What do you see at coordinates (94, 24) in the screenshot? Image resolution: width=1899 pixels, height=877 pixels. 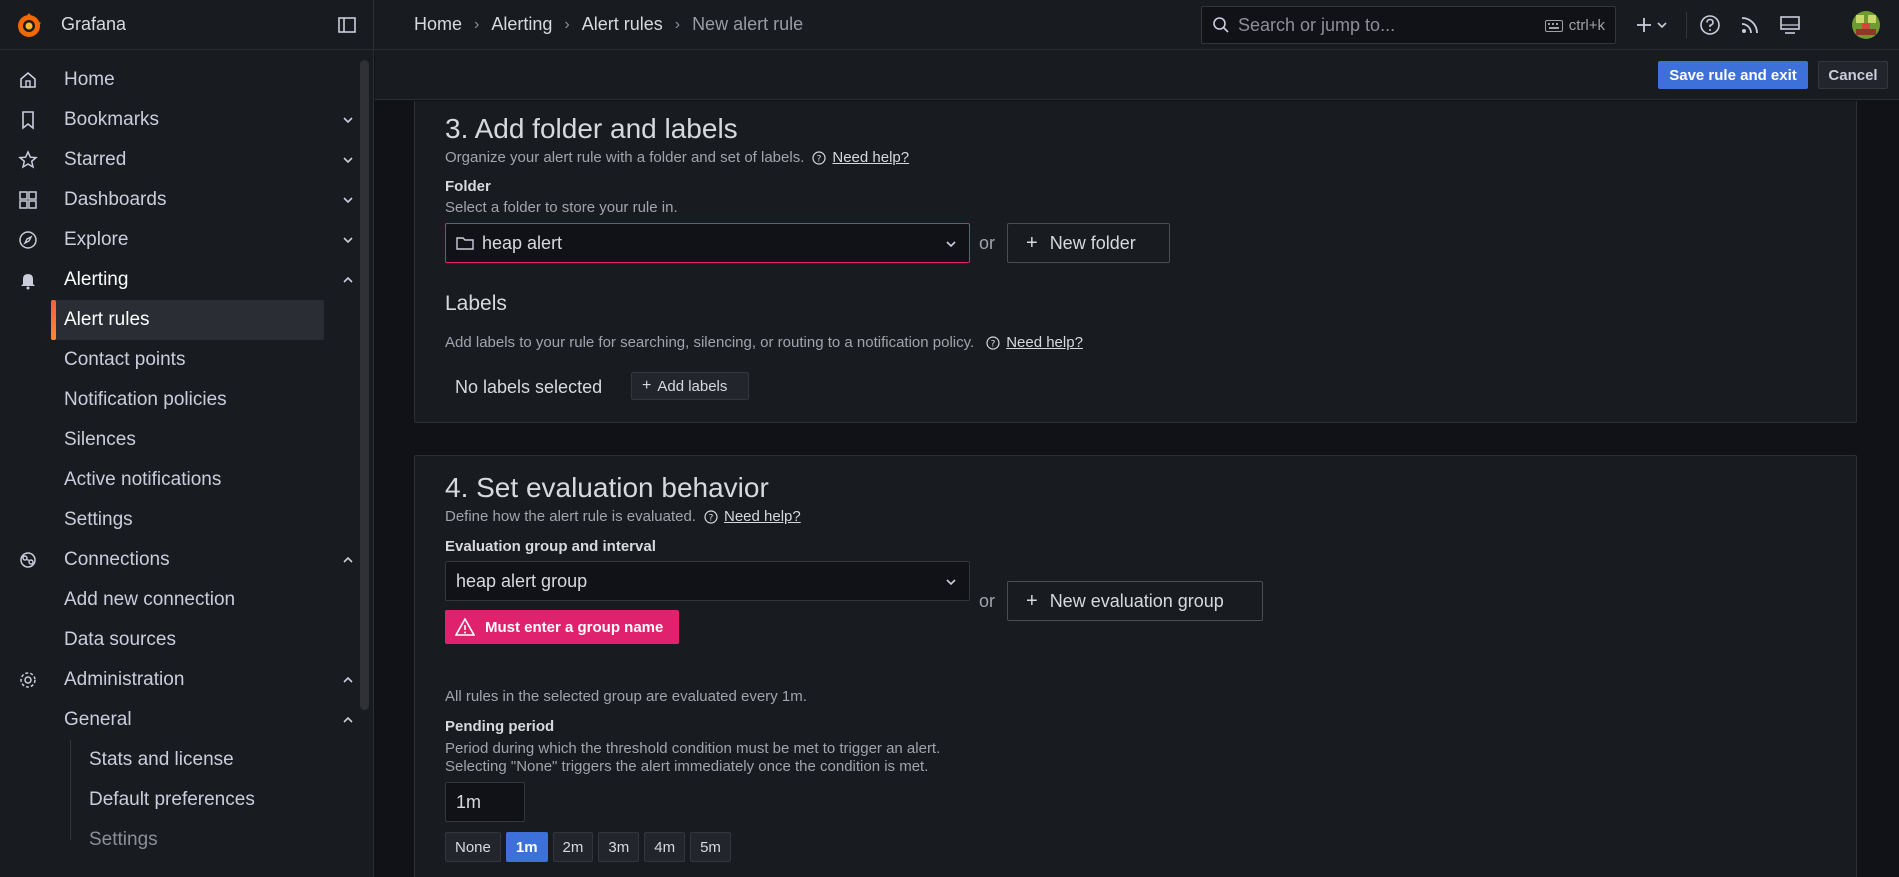 I see `brand-name: Grafana` at bounding box center [94, 24].